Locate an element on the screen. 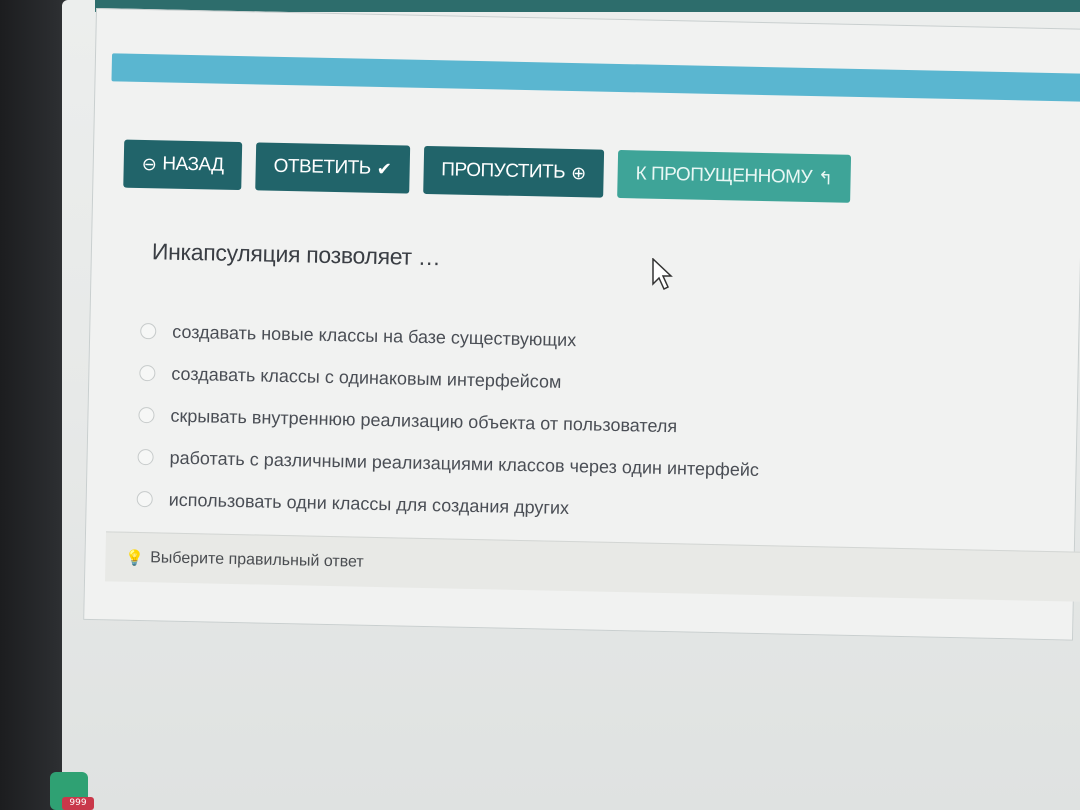 Image resolution: width=1080 pixels, height=810 pixels. to-skipped-button: К ПРОПУЩЕННОМУ ↰ is located at coordinates (734, 176).